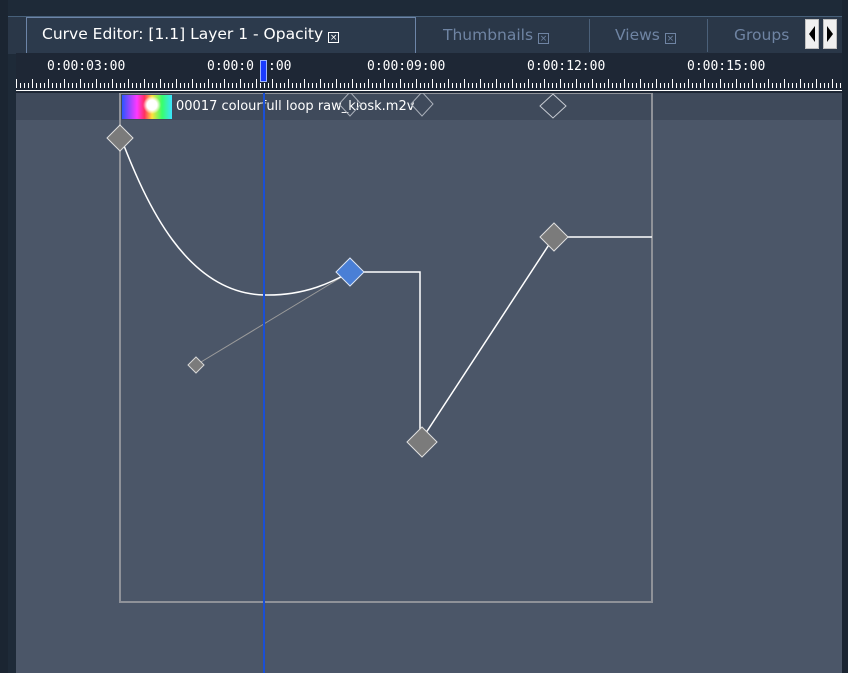 This screenshot has width=848, height=673. I want to click on ruler-label: 0:00:15:00, so click(726, 66).